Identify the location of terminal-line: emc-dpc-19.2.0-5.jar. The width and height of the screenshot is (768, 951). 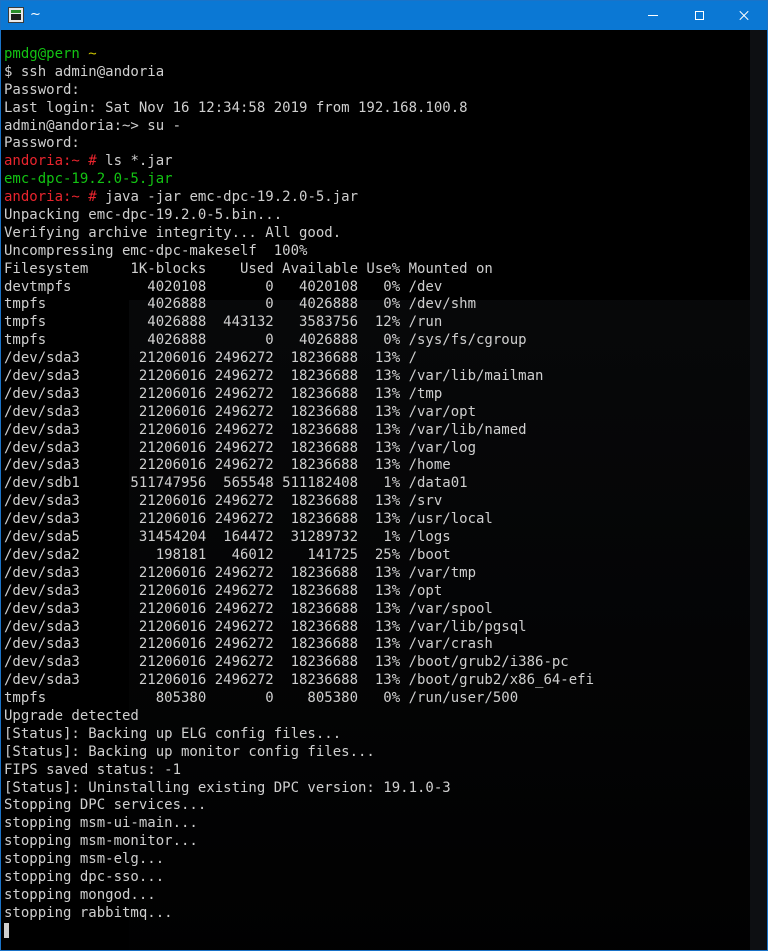
(299, 180).